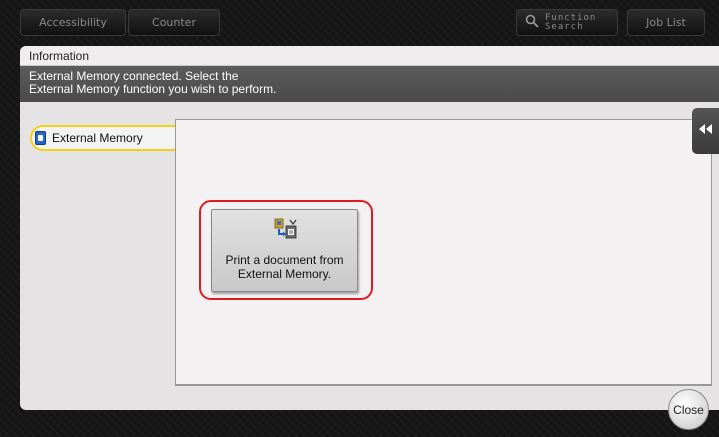 This screenshot has height=437, width=719. What do you see at coordinates (40, 138) in the screenshot?
I see `usb-memory-icon` at bounding box center [40, 138].